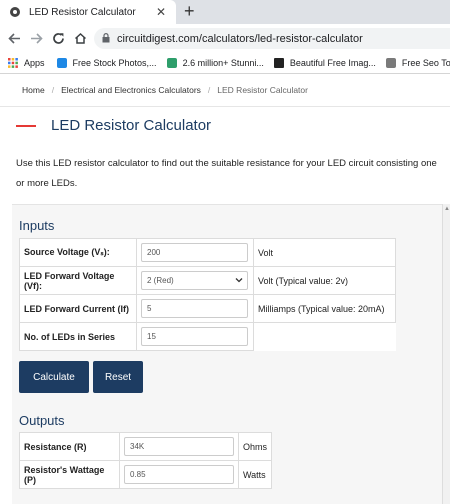 Image resolution: width=450 pixels, height=504 pixels. I want to click on resistance-output: 34K, so click(179, 446).